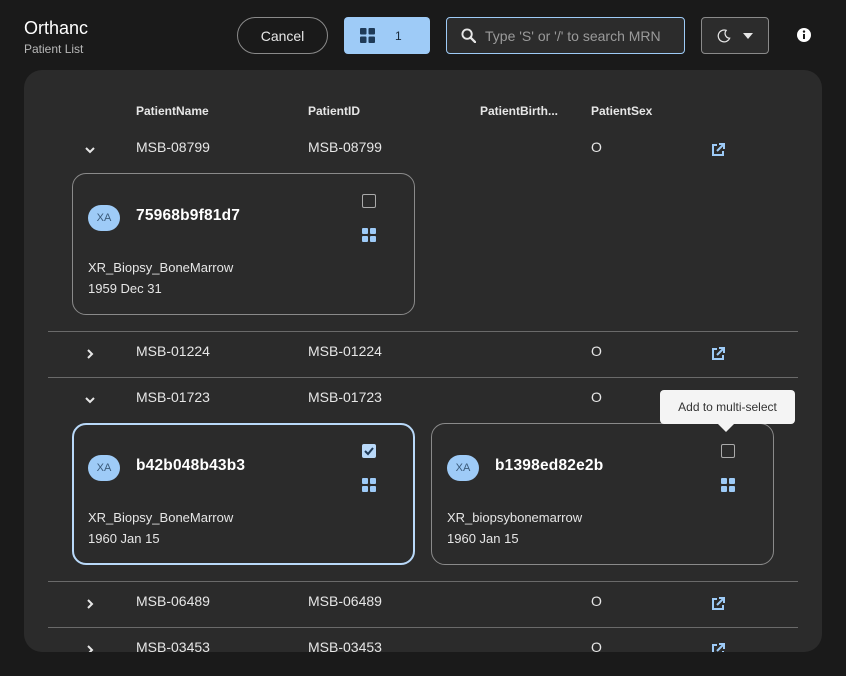 This screenshot has width=846, height=676. Describe the element at coordinates (54, 49) in the screenshot. I see `app-subtitle: Patient List` at that location.